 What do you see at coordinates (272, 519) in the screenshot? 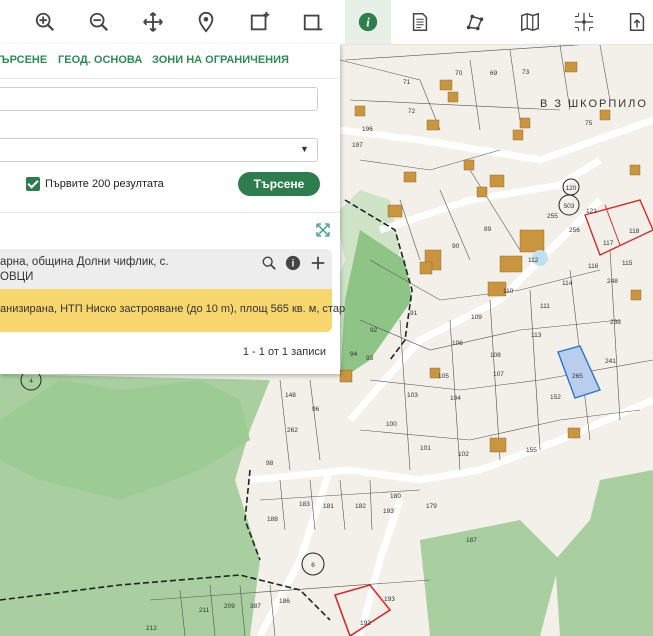
I see `svg-text: 188` at bounding box center [272, 519].